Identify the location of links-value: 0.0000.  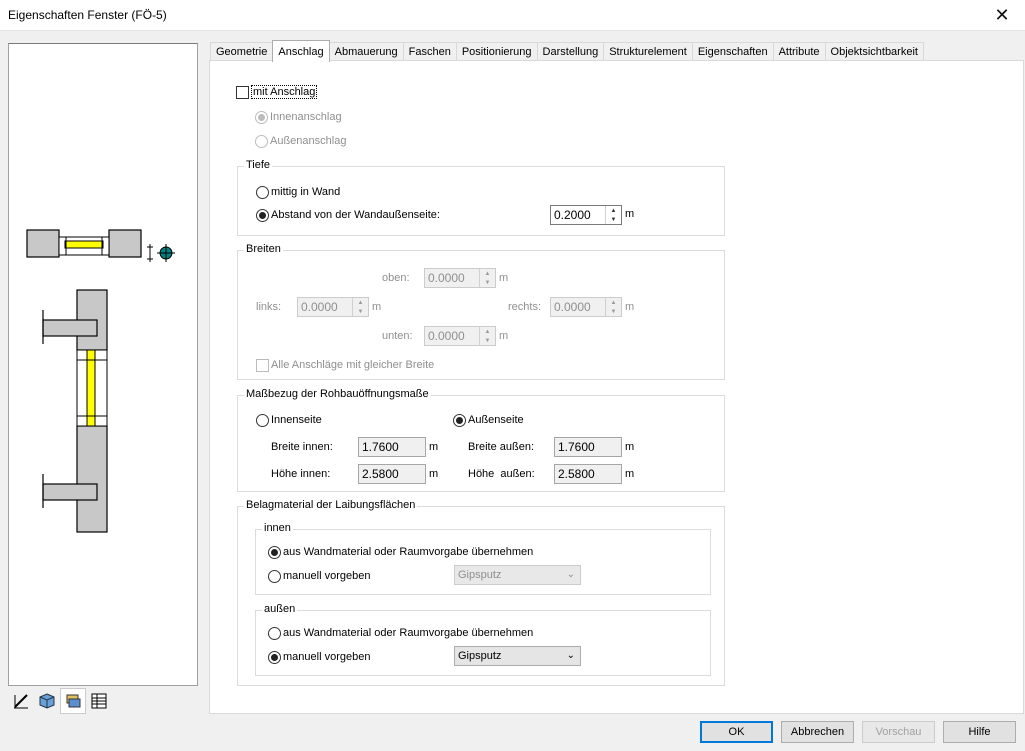
(325, 307).